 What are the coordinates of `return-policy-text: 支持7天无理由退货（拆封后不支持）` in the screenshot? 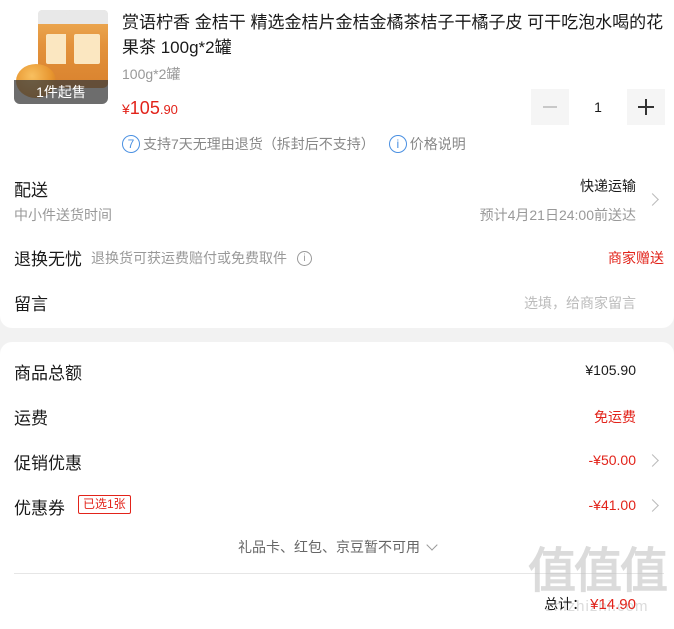 It's located at (259, 144).